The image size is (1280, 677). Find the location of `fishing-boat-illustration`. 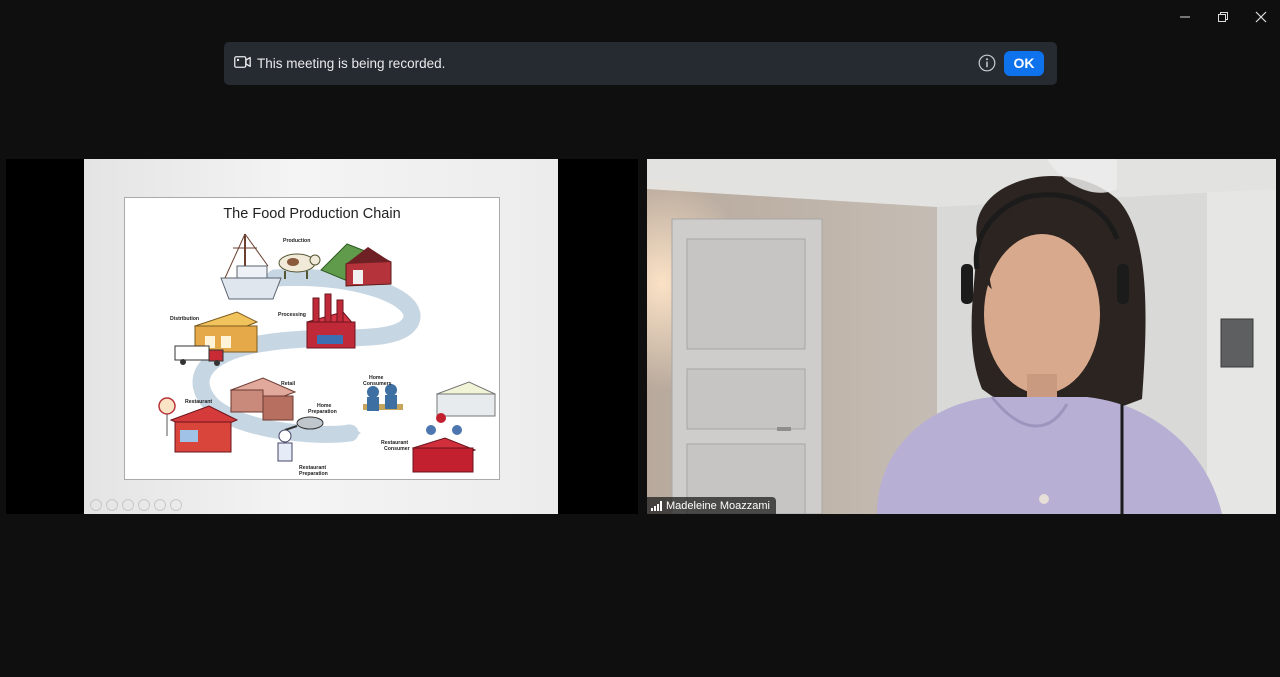

fishing-boat-illustration is located at coordinates (251, 266).